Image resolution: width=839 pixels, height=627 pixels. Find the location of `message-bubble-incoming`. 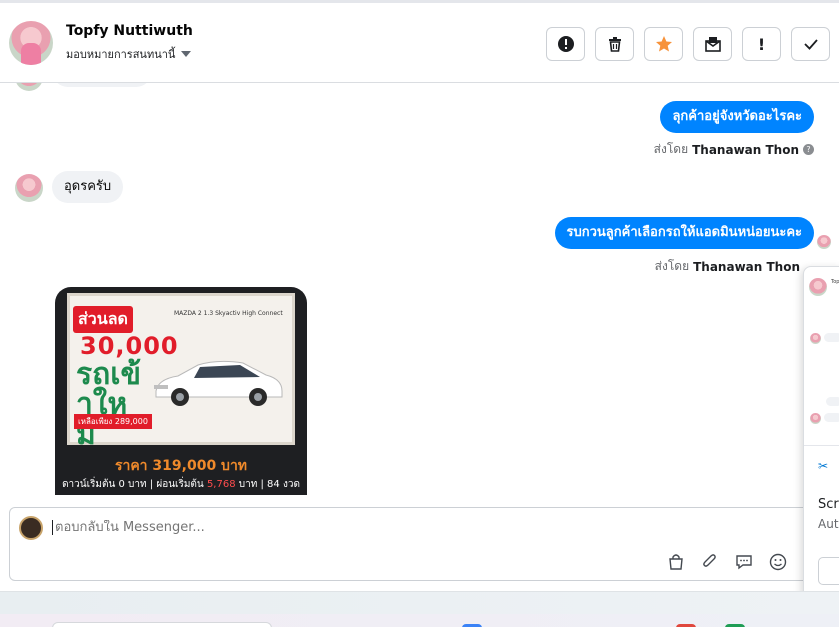

message-bubble-incoming is located at coordinates (102, 85).